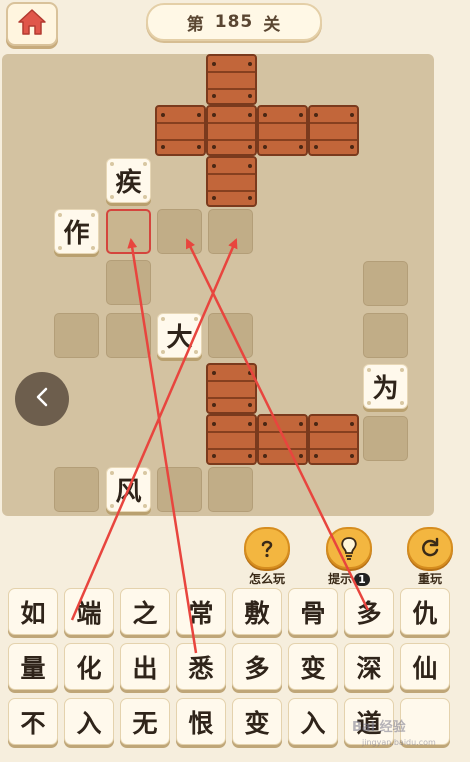  I want to click on board-tile-char: 大, so click(179, 338).